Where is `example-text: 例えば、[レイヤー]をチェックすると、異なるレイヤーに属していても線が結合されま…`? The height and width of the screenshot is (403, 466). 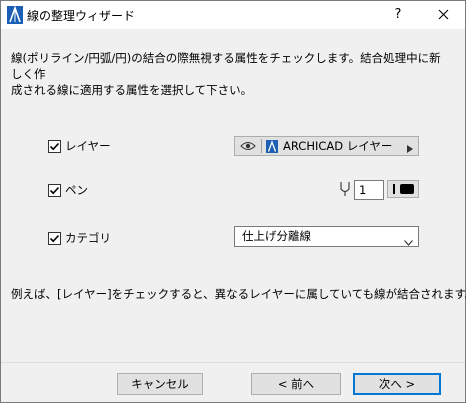
example-text: 例えば、[レイヤー]をチェックすると、異なるレイヤーに属していても線が結合されま… is located at coordinates (238, 294).